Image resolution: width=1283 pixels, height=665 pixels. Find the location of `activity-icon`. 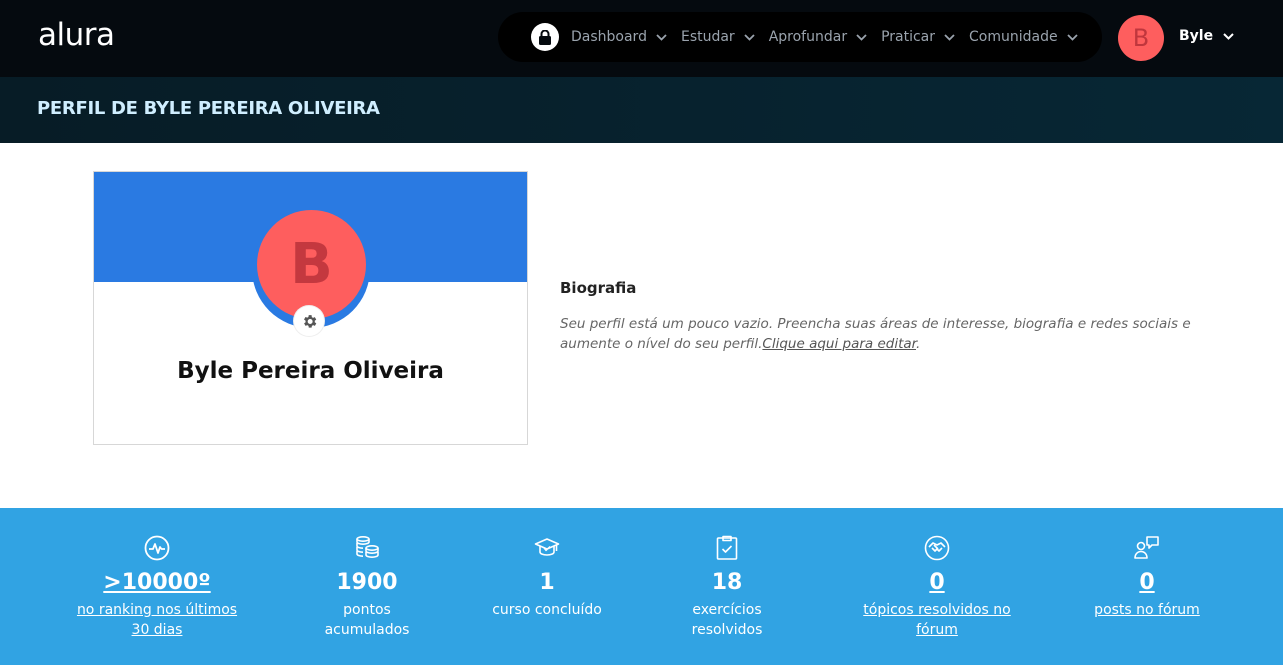

activity-icon is located at coordinates (157, 550).